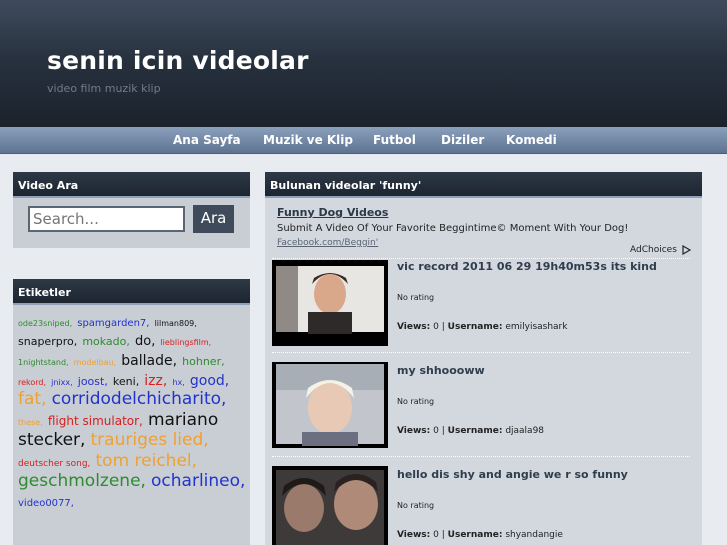  What do you see at coordinates (308, 140) in the screenshot?
I see `nav-item-muzik-ve-klip: Muzik ve Klip` at bounding box center [308, 140].